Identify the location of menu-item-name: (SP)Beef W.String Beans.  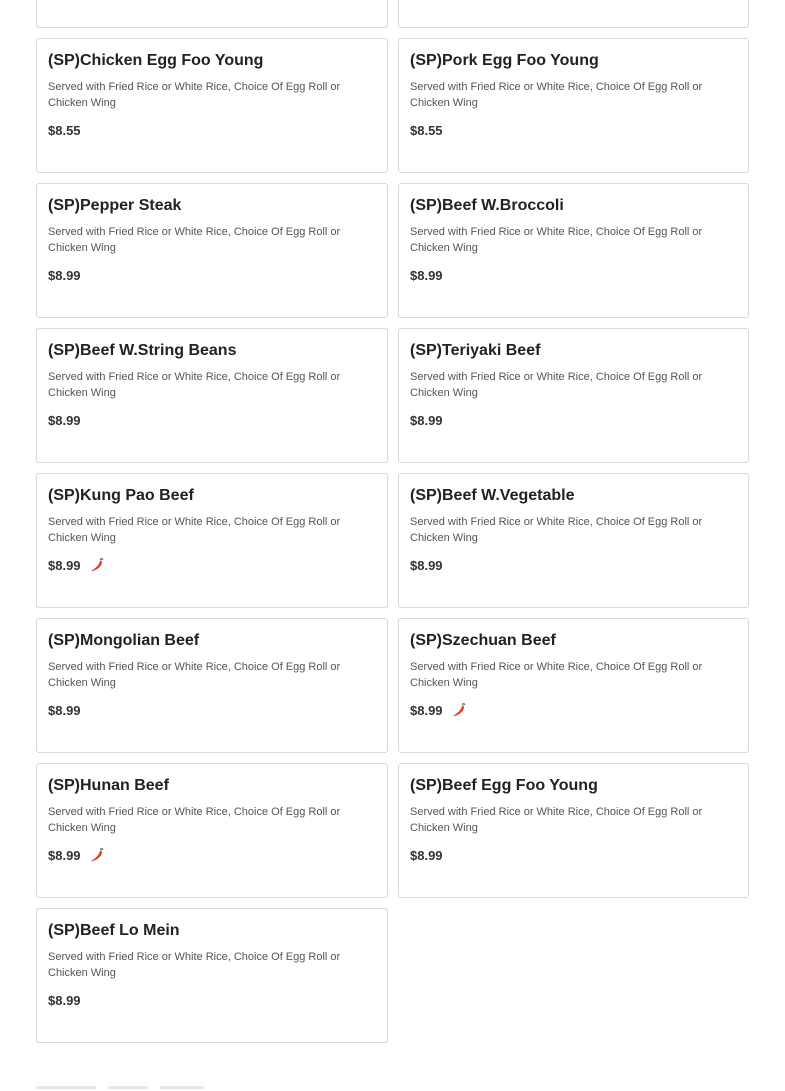
(142, 350).